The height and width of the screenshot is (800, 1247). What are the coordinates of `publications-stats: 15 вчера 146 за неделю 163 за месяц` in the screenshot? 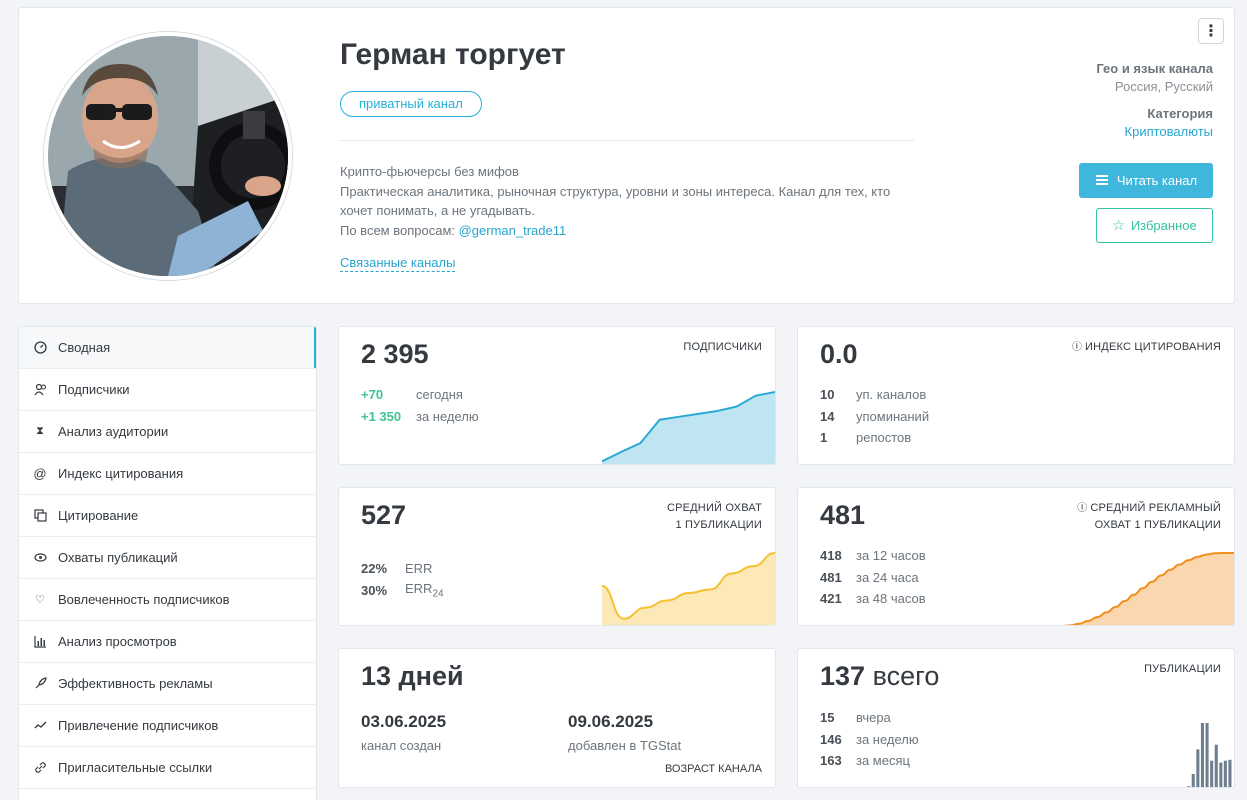 It's located at (869, 739).